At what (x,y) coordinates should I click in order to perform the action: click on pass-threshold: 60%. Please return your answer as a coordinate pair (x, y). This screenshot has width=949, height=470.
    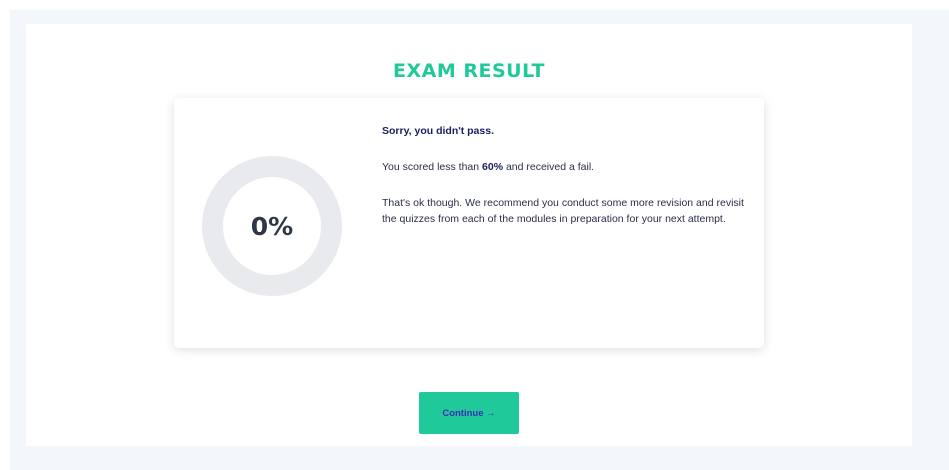
    Looking at the image, I should click on (493, 167).